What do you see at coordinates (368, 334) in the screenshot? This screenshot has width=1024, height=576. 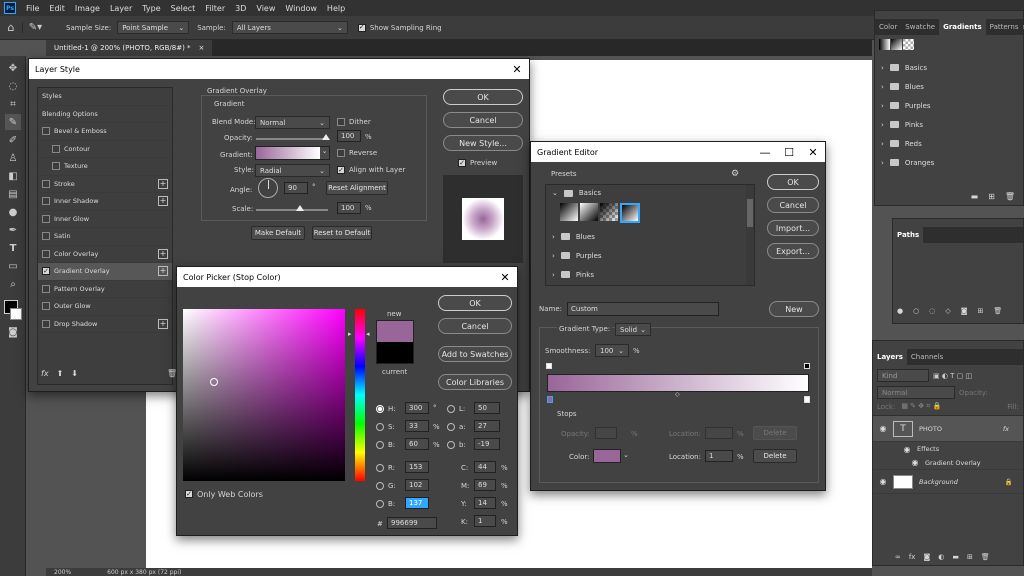 I see `hue-arrow-right: ◂` at bounding box center [368, 334].